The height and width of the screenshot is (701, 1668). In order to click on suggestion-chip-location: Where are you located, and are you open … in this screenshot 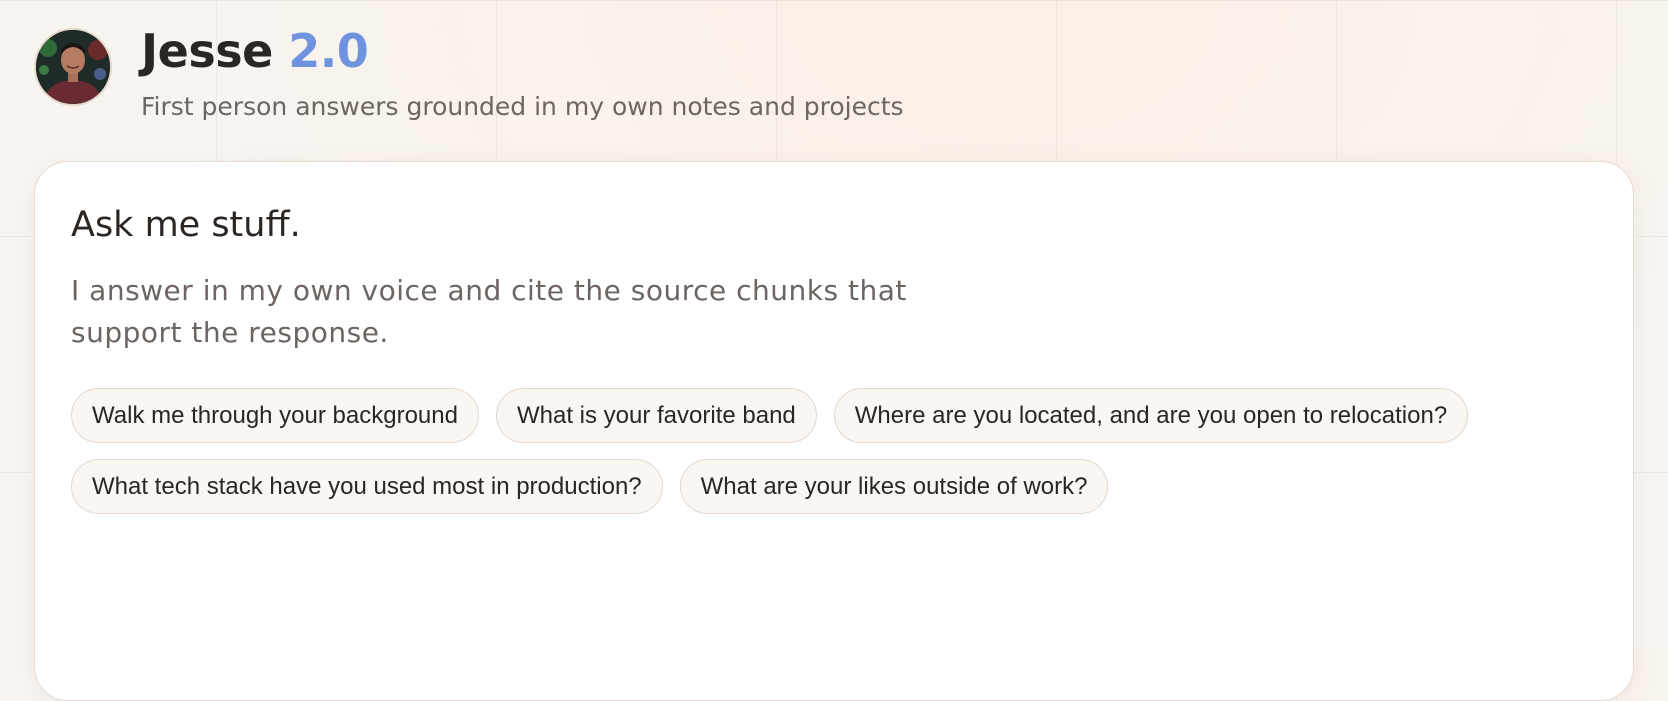, I will do `click(1151, 415)`.